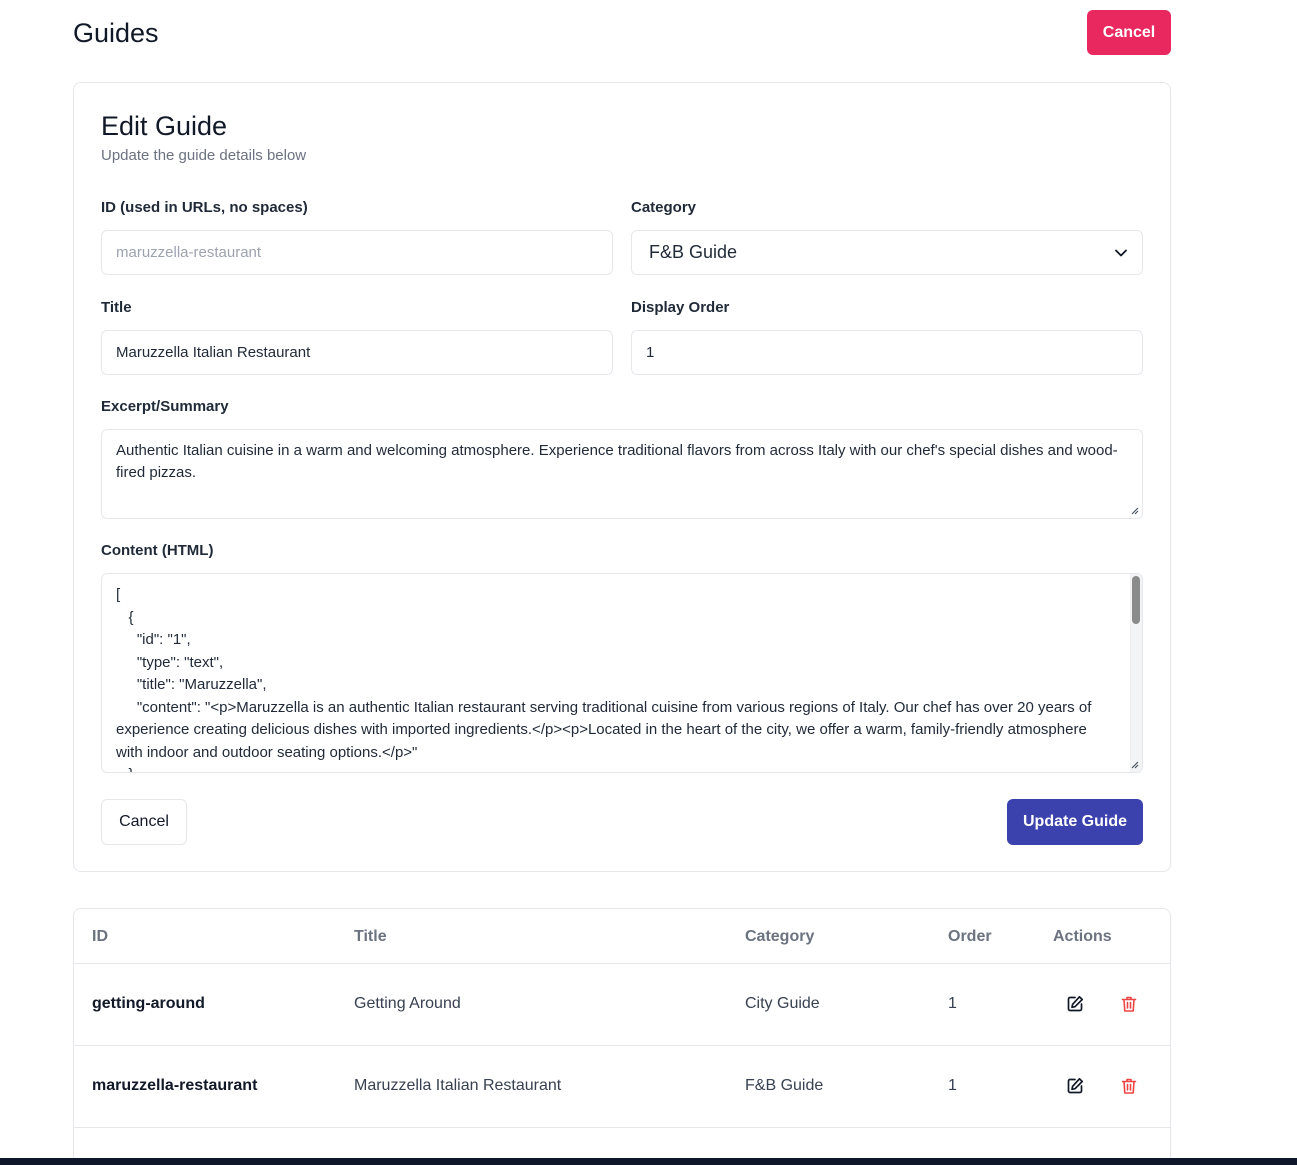  Describe the element at coordinates (100, 936) in the screenshot. I see `column-header-id: ID` at that location.